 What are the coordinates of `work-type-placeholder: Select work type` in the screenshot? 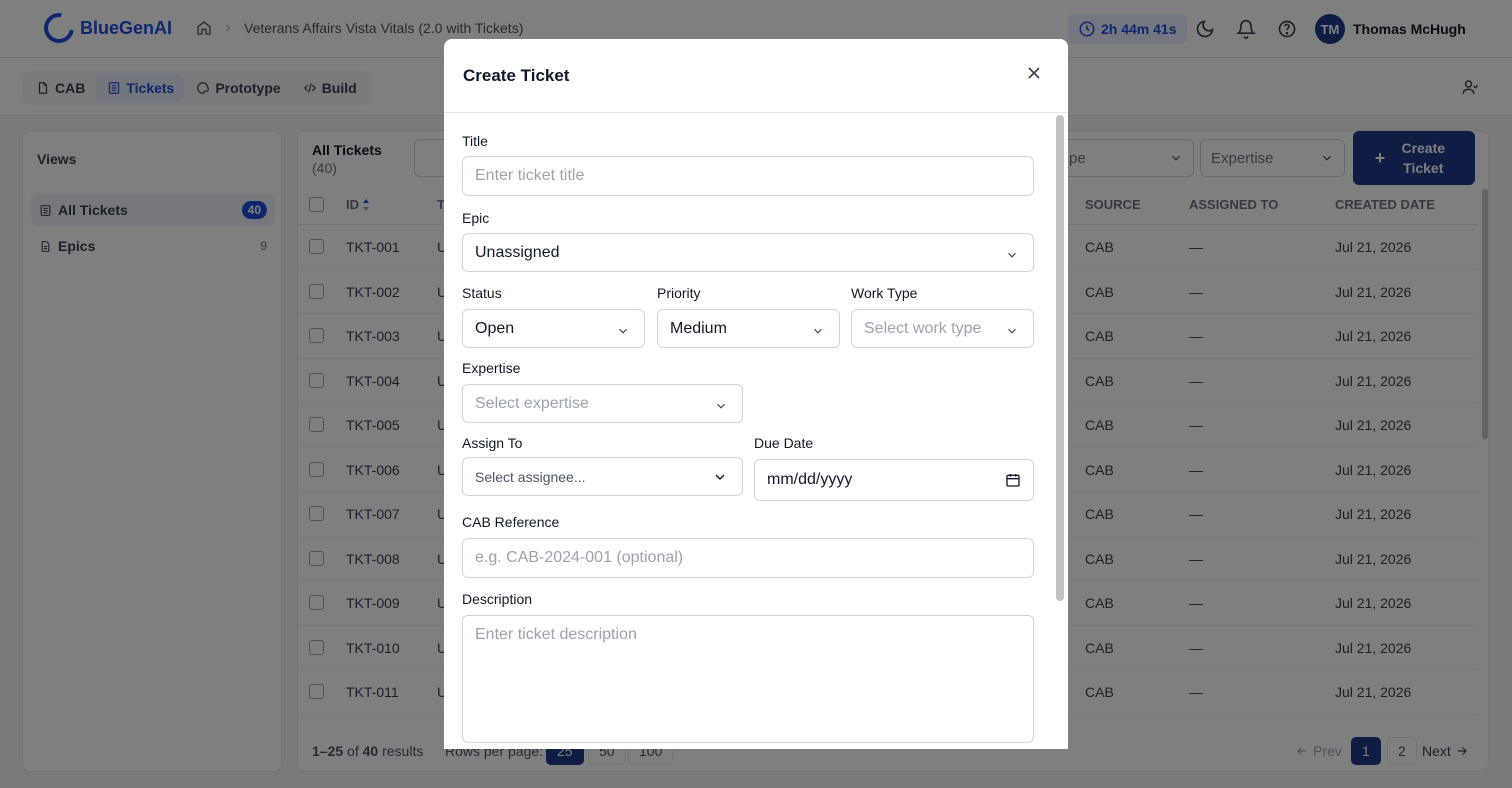 It's located at (923, 328).